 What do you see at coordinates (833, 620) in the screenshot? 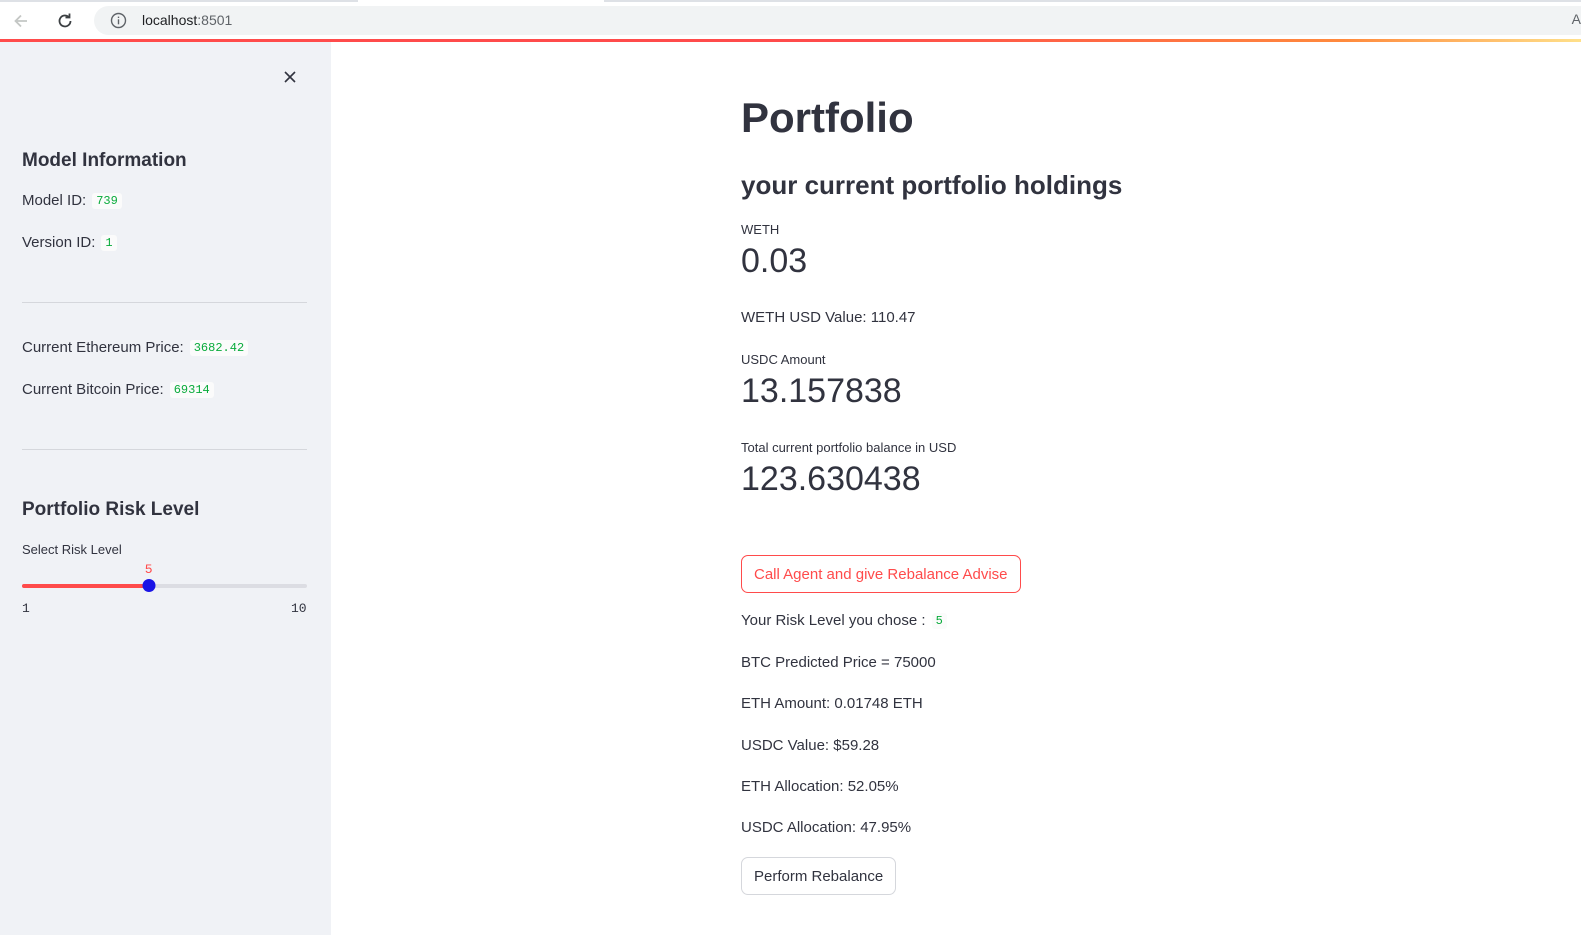
I see `risk-chose-label: Your Risk Level you chose :` at bounding box center [833, 620].